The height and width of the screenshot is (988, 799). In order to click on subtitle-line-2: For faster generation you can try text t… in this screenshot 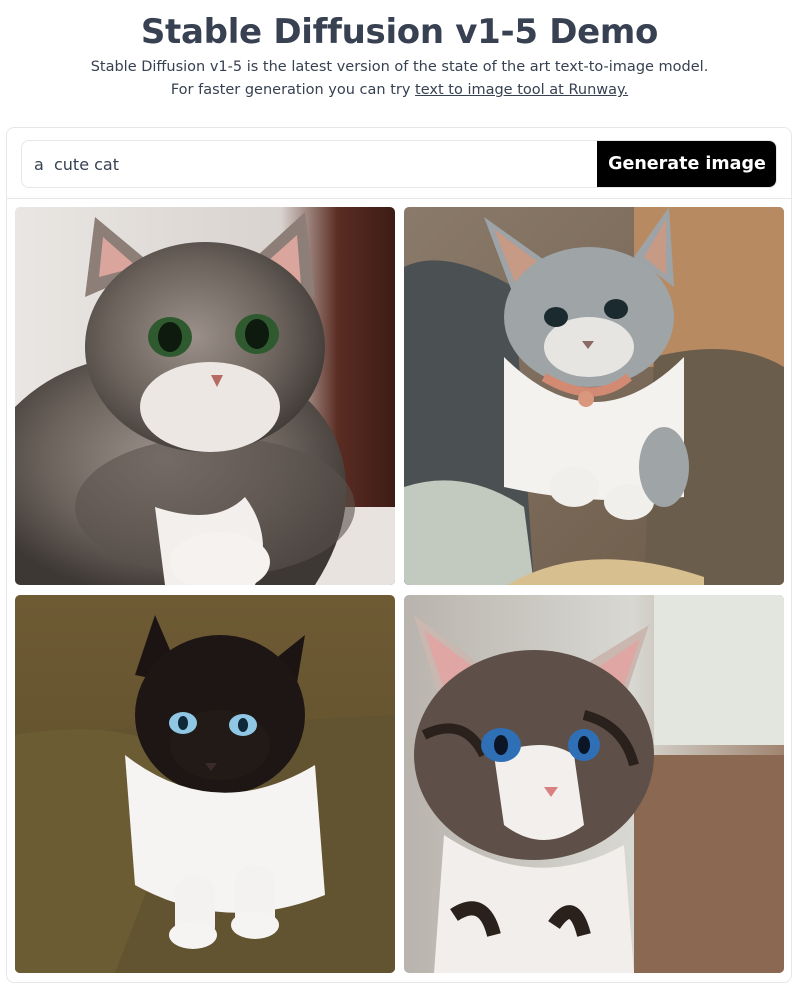, I will do `click(399, 90)`.